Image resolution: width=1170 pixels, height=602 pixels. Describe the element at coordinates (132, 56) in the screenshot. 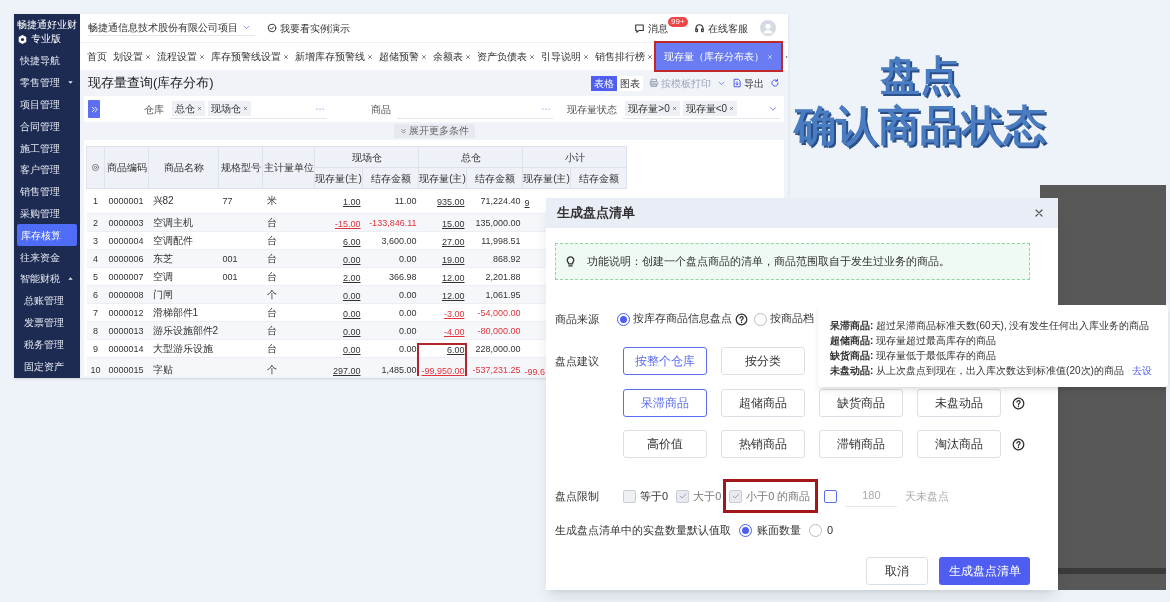

I see `tab: 划设置` at that location.